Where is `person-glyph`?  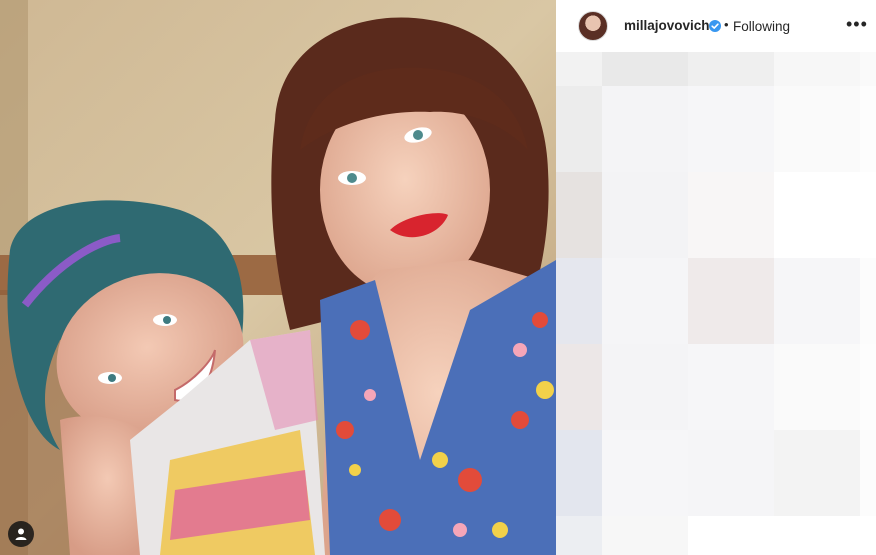
person-glyph is located at coordinates (21, 534).